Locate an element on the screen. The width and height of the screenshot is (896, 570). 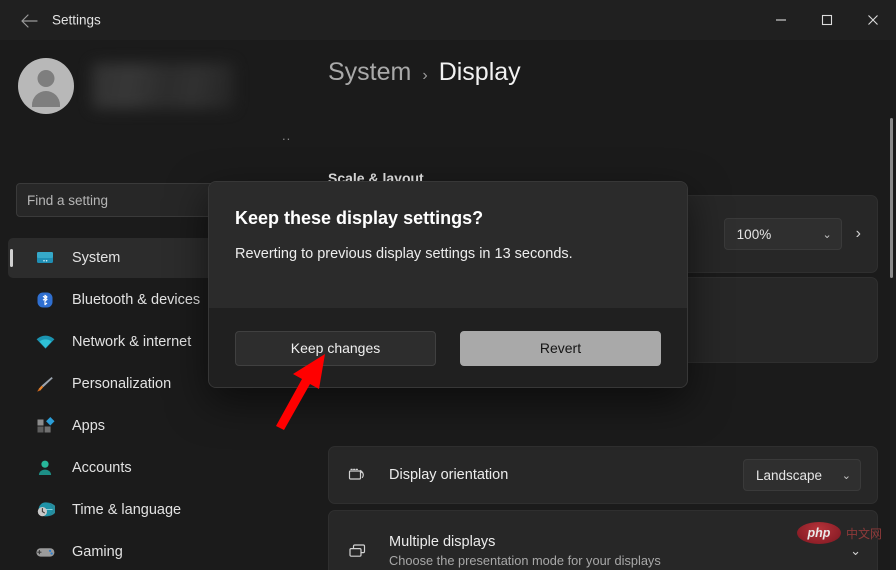
account-name-redacted is located at coordinates (163, 86).